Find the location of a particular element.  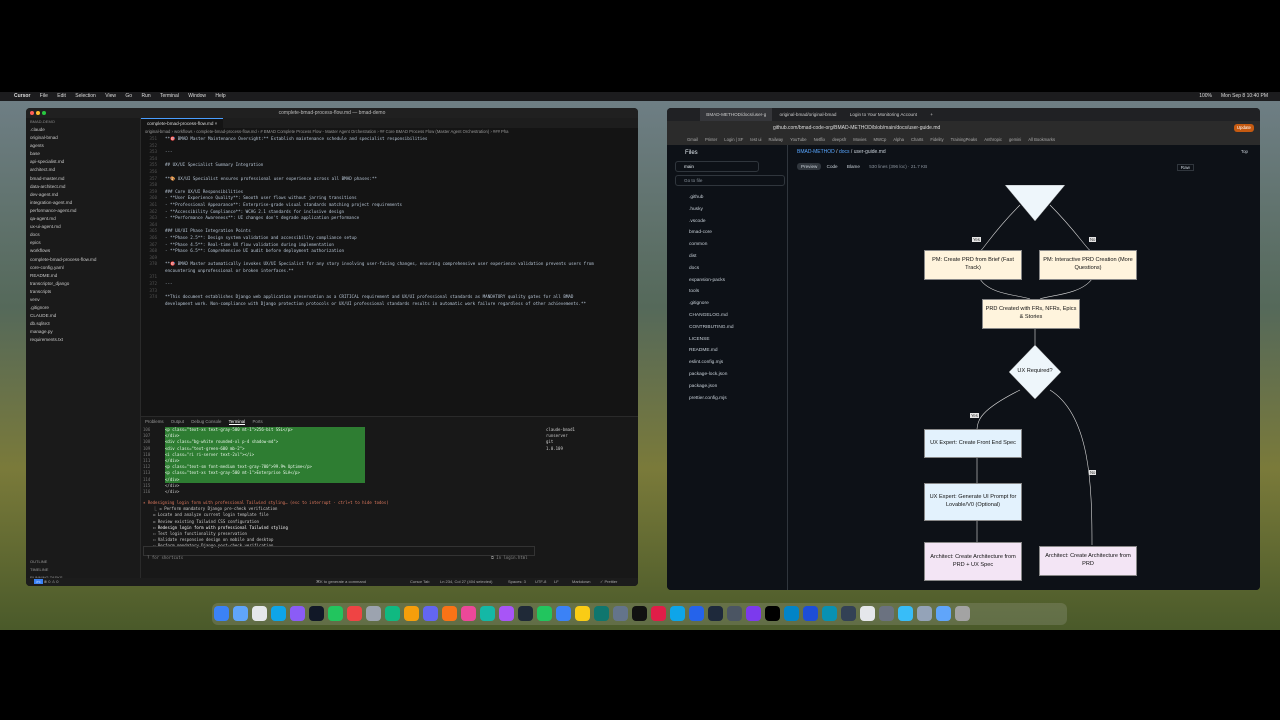

tab-blame: Blame is located at coordinates (853, 166).